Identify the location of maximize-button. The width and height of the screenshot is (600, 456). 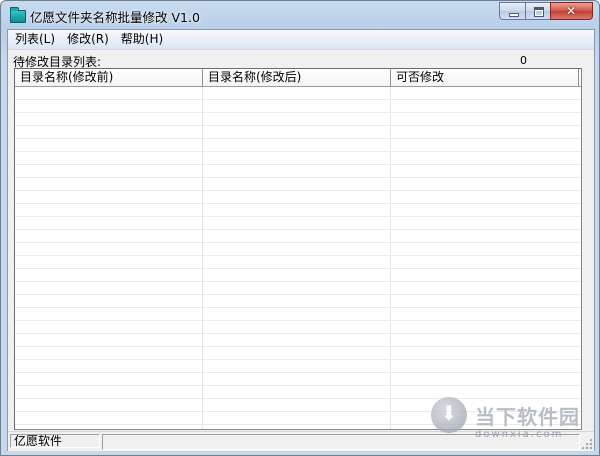
(537, 11).